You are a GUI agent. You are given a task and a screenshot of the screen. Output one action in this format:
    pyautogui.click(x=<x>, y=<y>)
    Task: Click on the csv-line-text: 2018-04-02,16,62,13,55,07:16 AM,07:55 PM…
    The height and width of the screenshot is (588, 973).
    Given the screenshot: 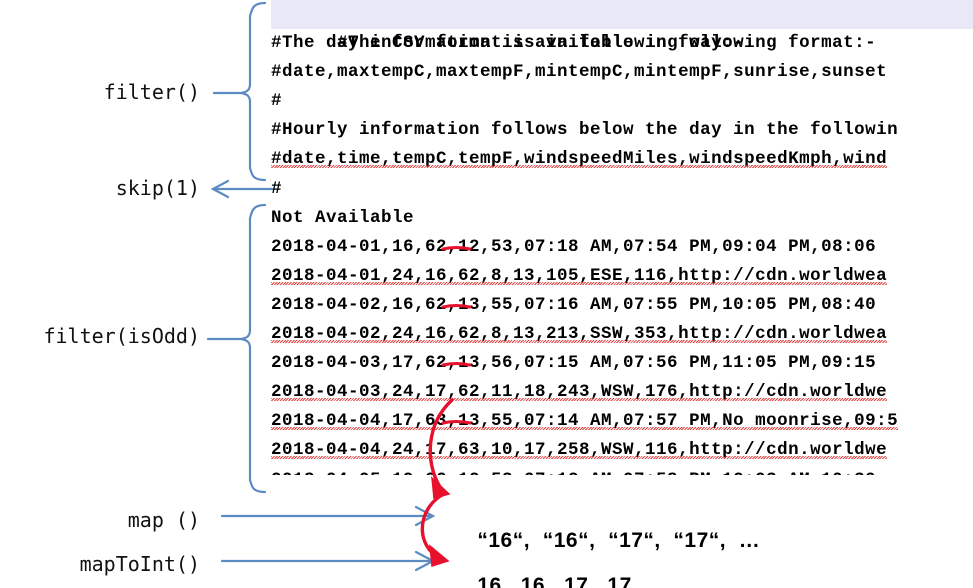 What is the action you would take?
    pyautogui.click(x=579, y=304)
    